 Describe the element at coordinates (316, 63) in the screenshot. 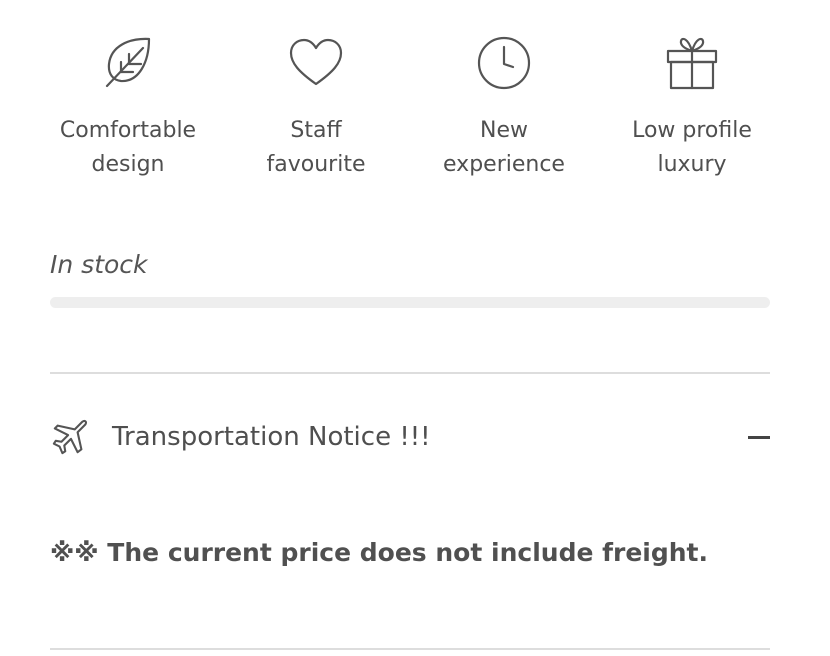

I see `heart-icon` at that location.